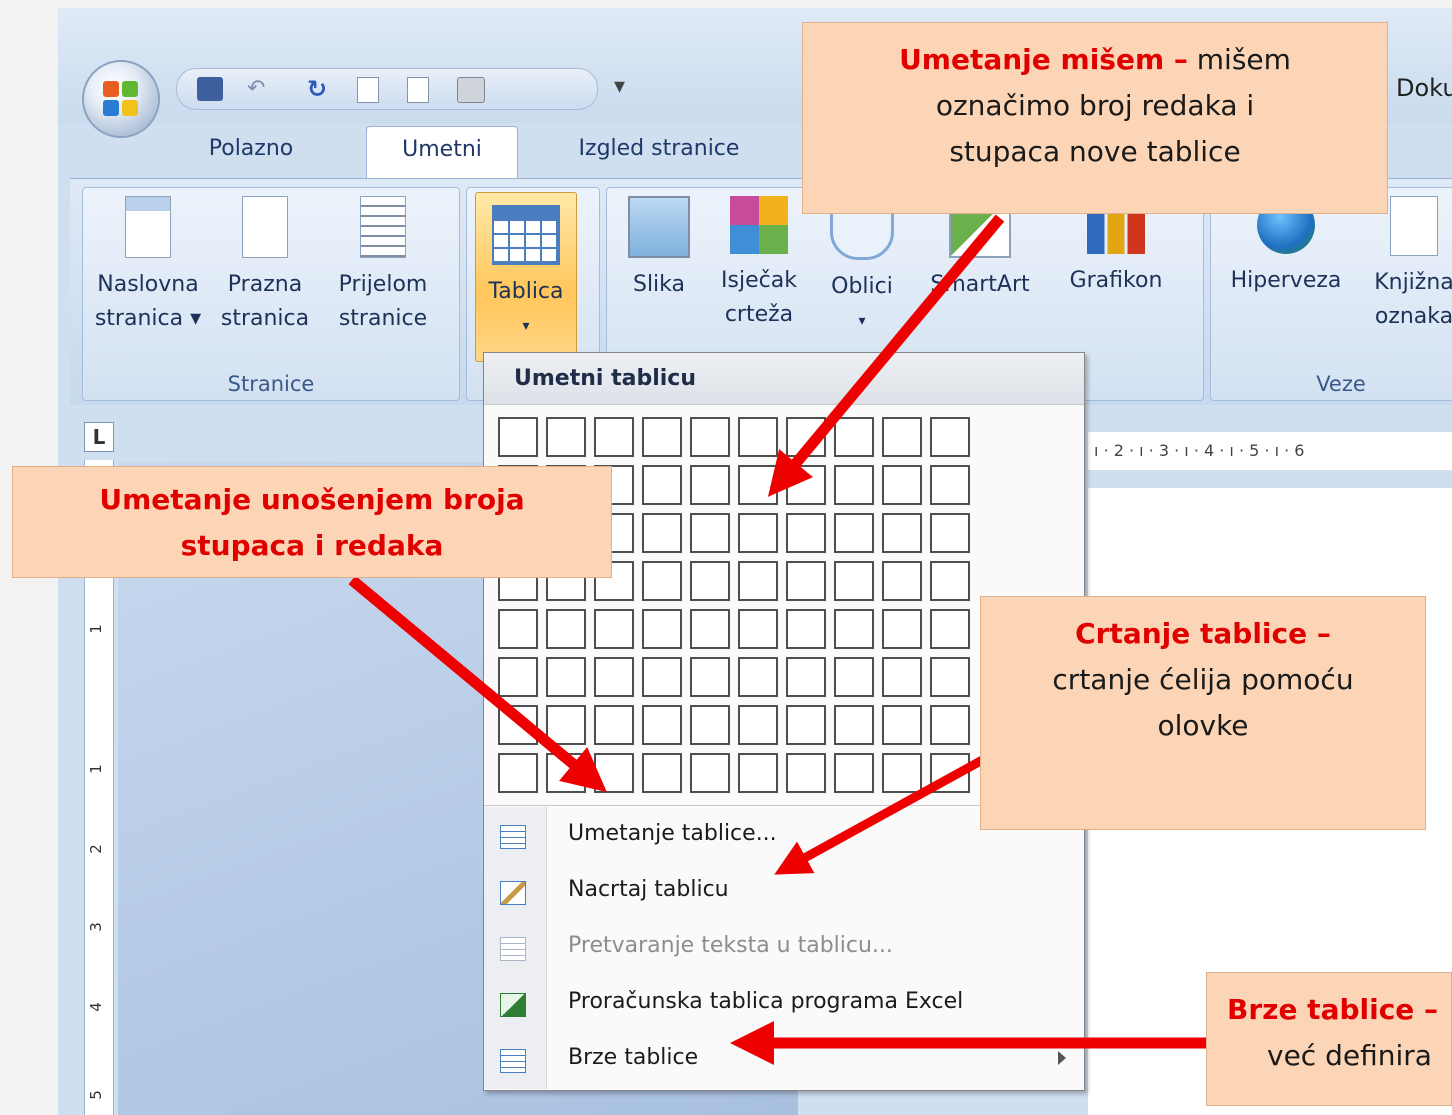  What do you see at coordinates (513, 1061) in the screenshot?
I see `quick-table-icon` at bounding box center [513, 1061].